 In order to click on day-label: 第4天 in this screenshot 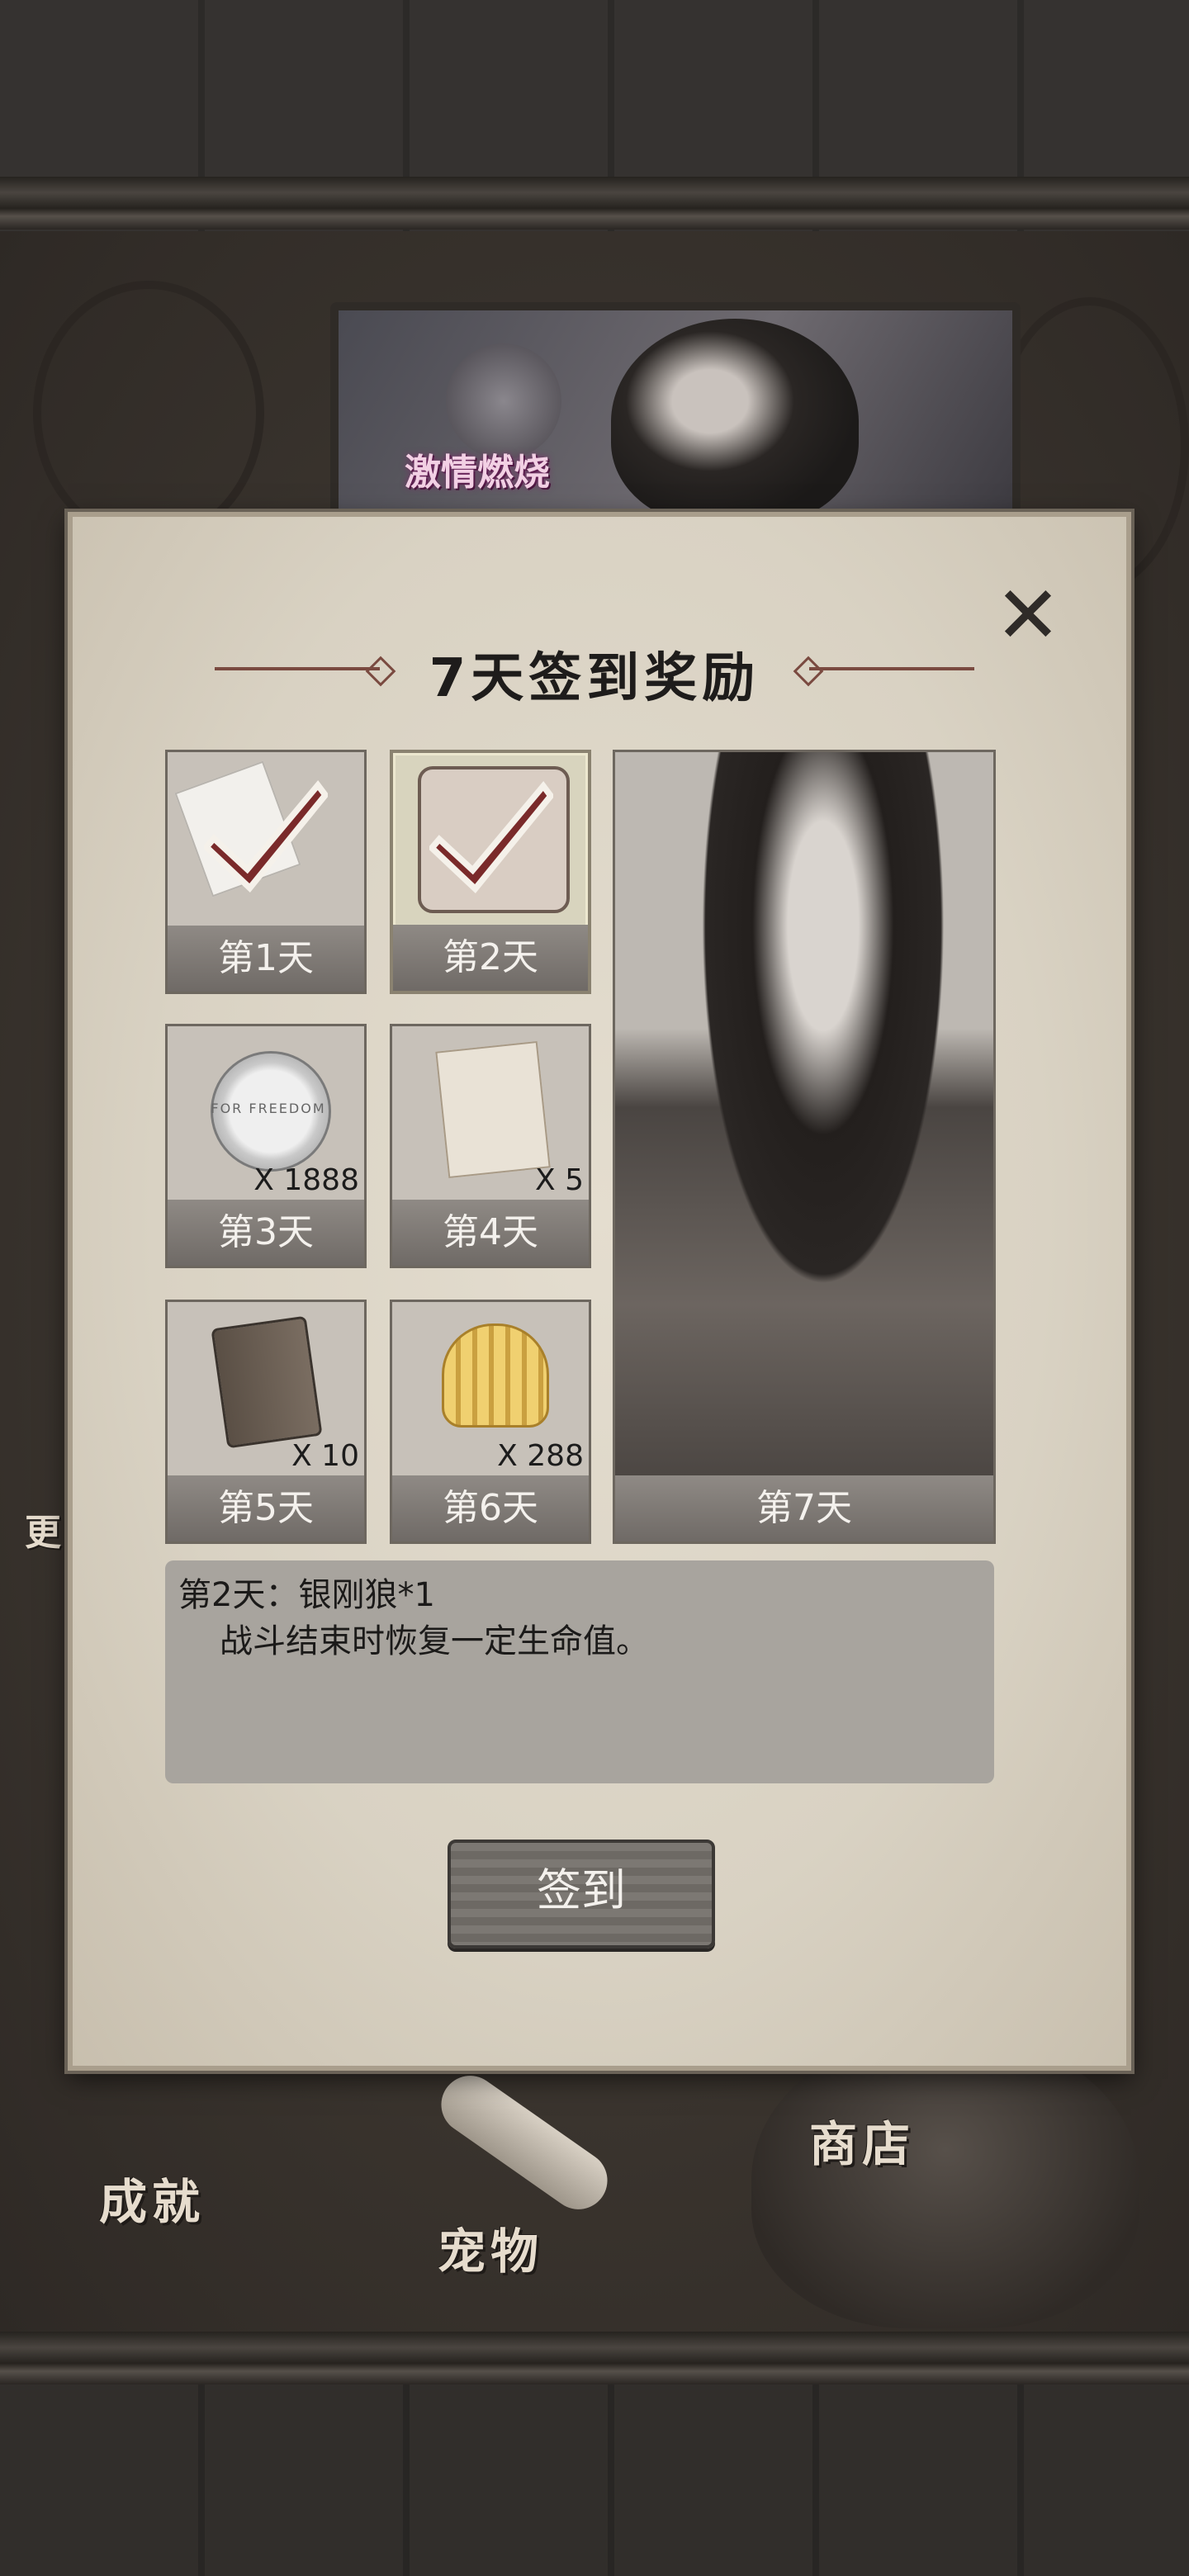, I will do `click(490, 1233)`.